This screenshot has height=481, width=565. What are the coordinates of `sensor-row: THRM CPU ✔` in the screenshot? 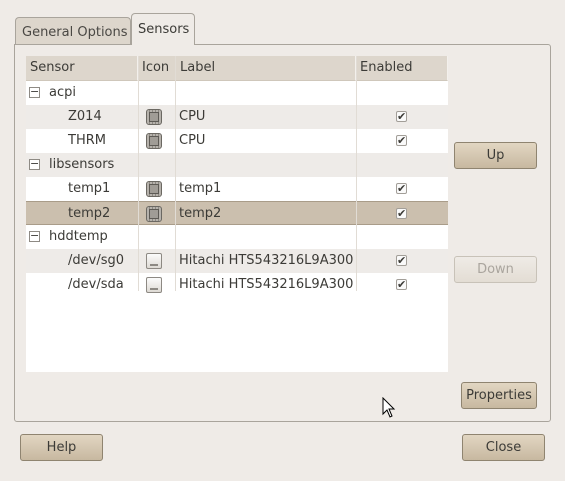 It's located at (237, 141).